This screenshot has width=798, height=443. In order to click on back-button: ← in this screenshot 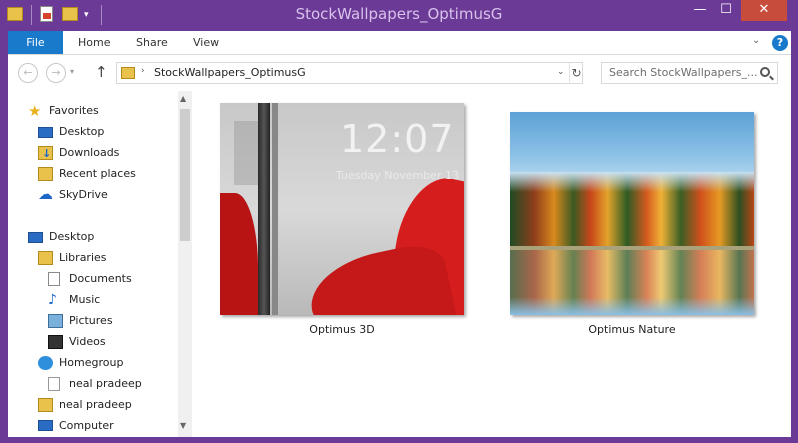, I will do `click(28, 73)`.